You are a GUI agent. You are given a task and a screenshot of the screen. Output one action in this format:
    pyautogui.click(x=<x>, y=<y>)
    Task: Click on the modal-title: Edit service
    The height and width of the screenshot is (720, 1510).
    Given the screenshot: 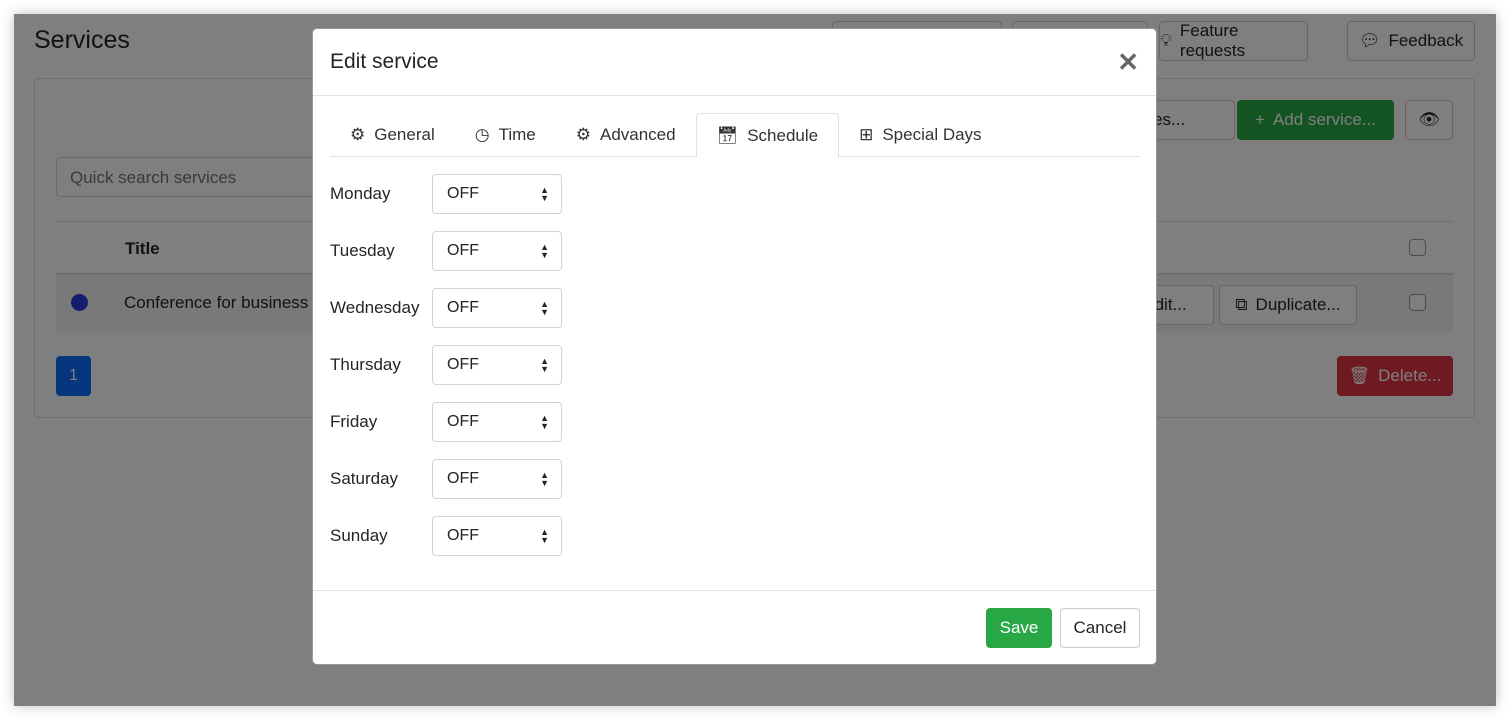 What is the action you would take?
    pyautogui.click(x=384, y=61)
    